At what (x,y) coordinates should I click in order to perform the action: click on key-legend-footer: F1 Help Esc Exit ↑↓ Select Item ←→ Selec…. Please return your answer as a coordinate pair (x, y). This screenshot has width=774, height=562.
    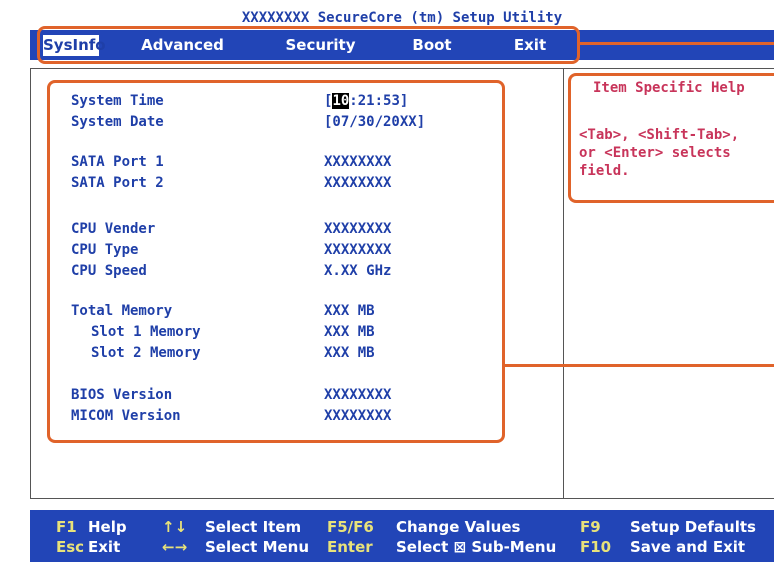
    Looking at the image, I should click on (402, 536).